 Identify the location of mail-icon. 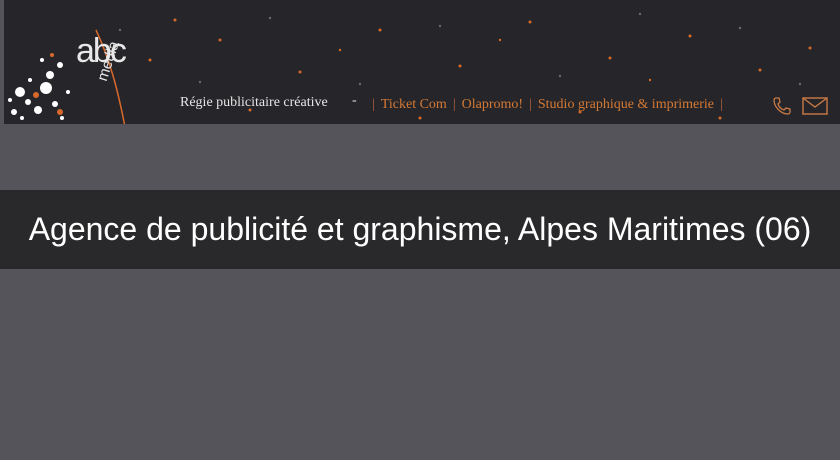
(815, 106).